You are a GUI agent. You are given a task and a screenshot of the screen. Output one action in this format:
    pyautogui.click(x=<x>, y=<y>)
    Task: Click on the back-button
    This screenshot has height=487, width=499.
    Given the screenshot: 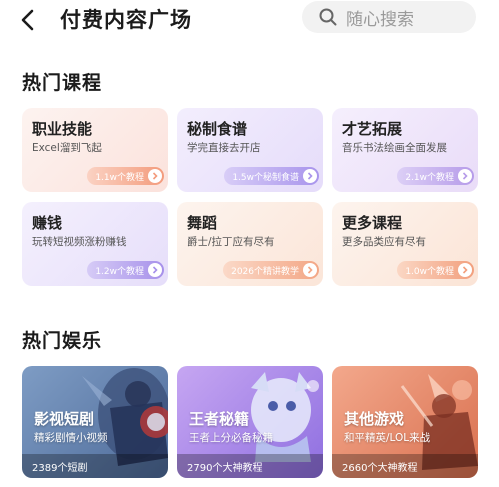 What is the action you would take?
    pyautogui.click(x=27, y=20)
    